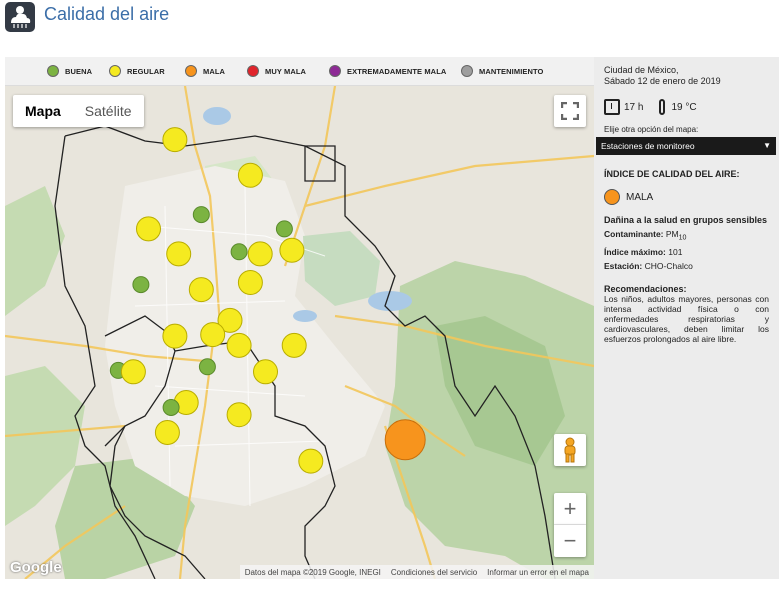 Image resolution: width=779 pixels, height=589 pixels. I want to click on temperature-value: 19 °C, so click(684, 107).